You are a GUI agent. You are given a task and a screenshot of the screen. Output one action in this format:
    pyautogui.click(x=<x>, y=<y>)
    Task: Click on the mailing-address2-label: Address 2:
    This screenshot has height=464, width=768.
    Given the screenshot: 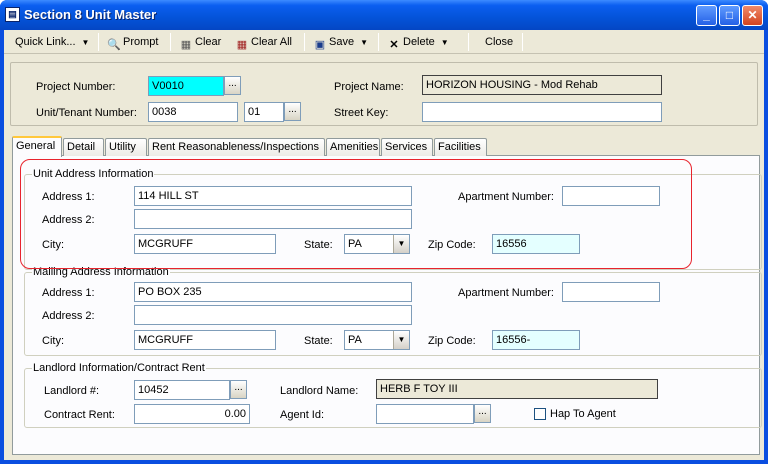 What is the action you would take?
    pyautogui.click(x=68, y=316)
    